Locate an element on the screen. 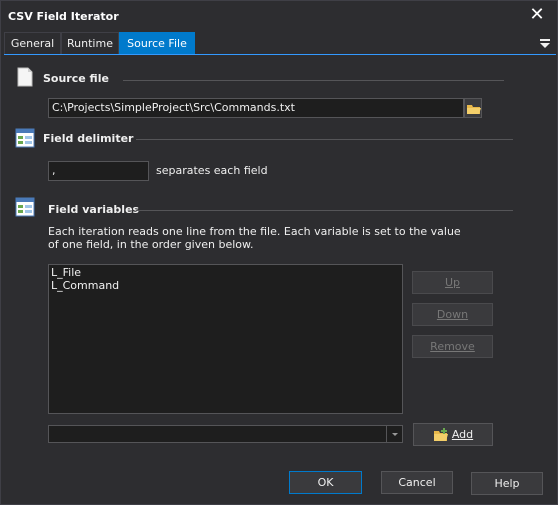 This screenshot has width=558, height=505. up-button: Up is located at coordinates (452, 282).